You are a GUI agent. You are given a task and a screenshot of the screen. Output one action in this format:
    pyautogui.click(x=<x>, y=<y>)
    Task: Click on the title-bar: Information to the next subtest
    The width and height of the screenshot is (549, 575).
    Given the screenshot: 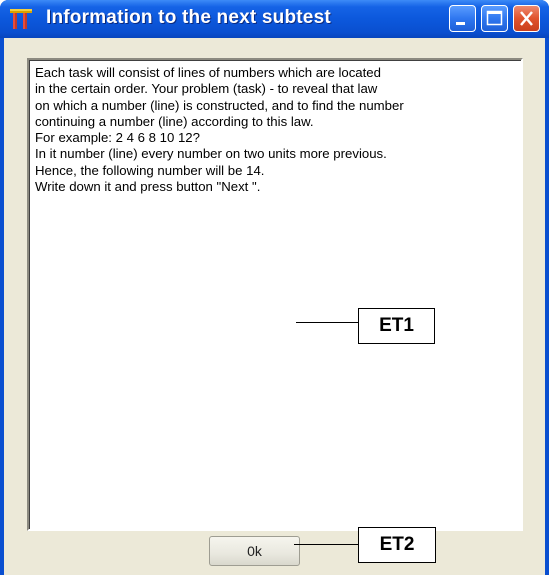 What is the action you would take?
    pyautogui.click(x=274, y=19)
    